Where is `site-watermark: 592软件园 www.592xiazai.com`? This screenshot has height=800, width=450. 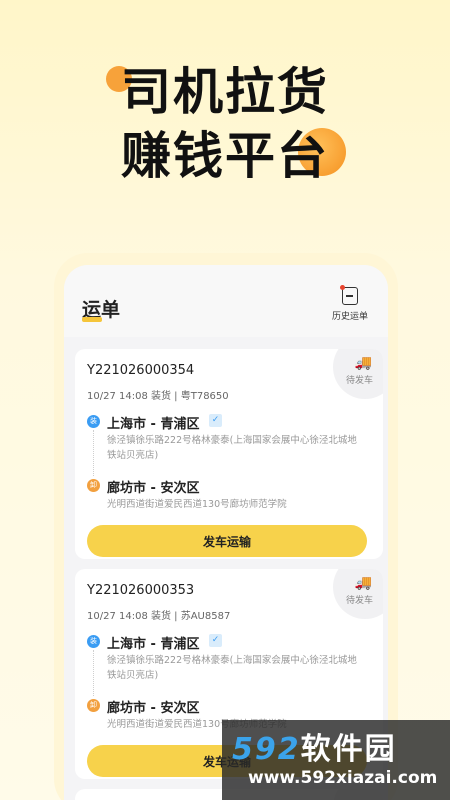
site-watermark: 592软件园 www.592xiazai.com is located at coordinates (336, 760).